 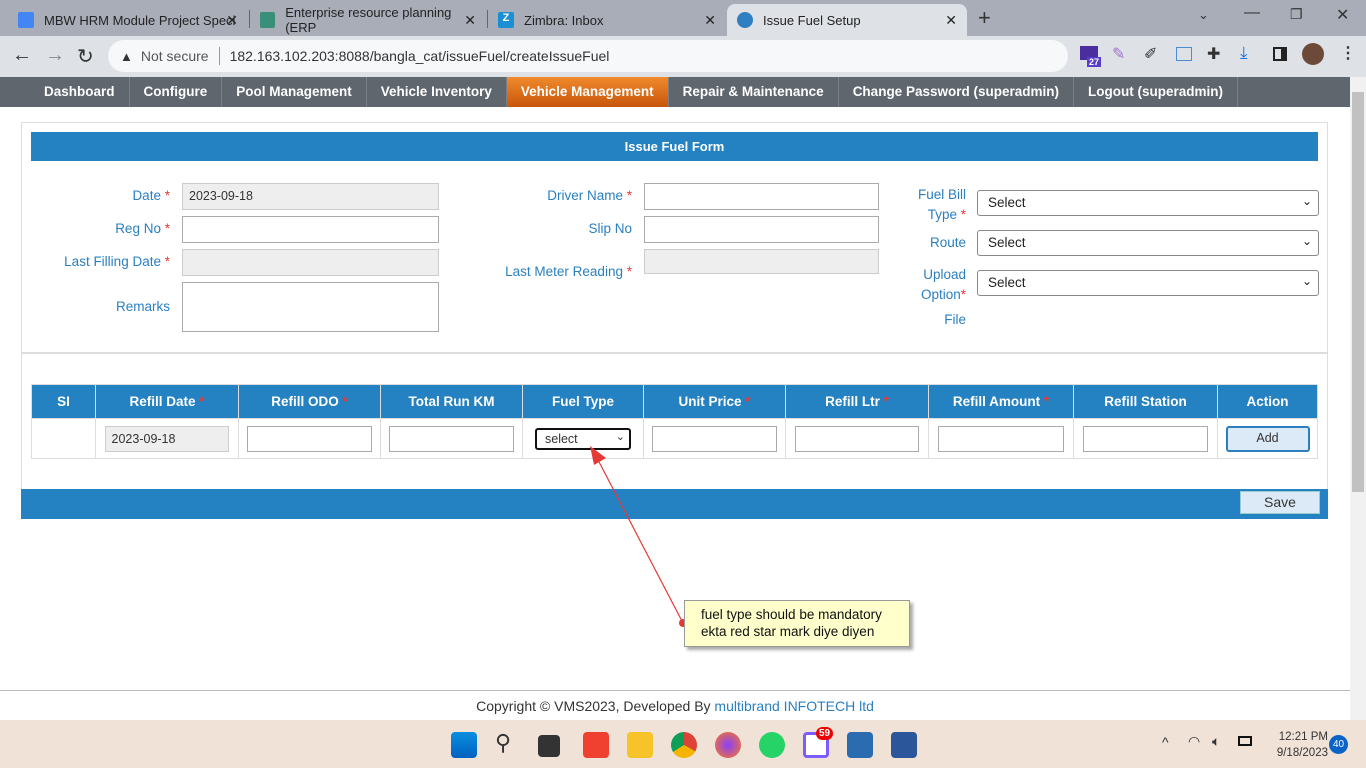 What do you see at coordinates (793, 706) in the screenshot?
I see `footer-link: multibrand INFOTECH ltd` at bounding box center [793, 706].